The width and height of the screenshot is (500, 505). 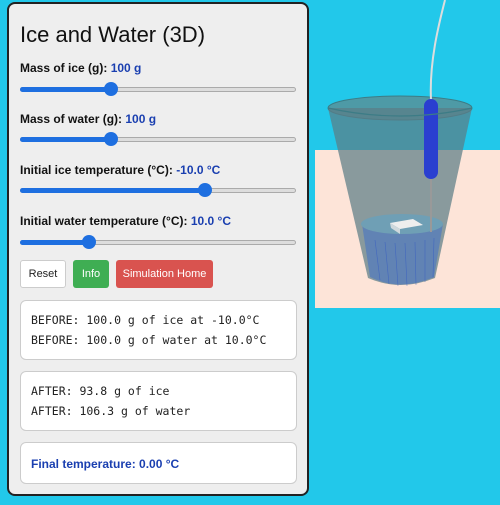 I want to click on ice-temp-value: -10.0 °C, so click(x=198, y=170).